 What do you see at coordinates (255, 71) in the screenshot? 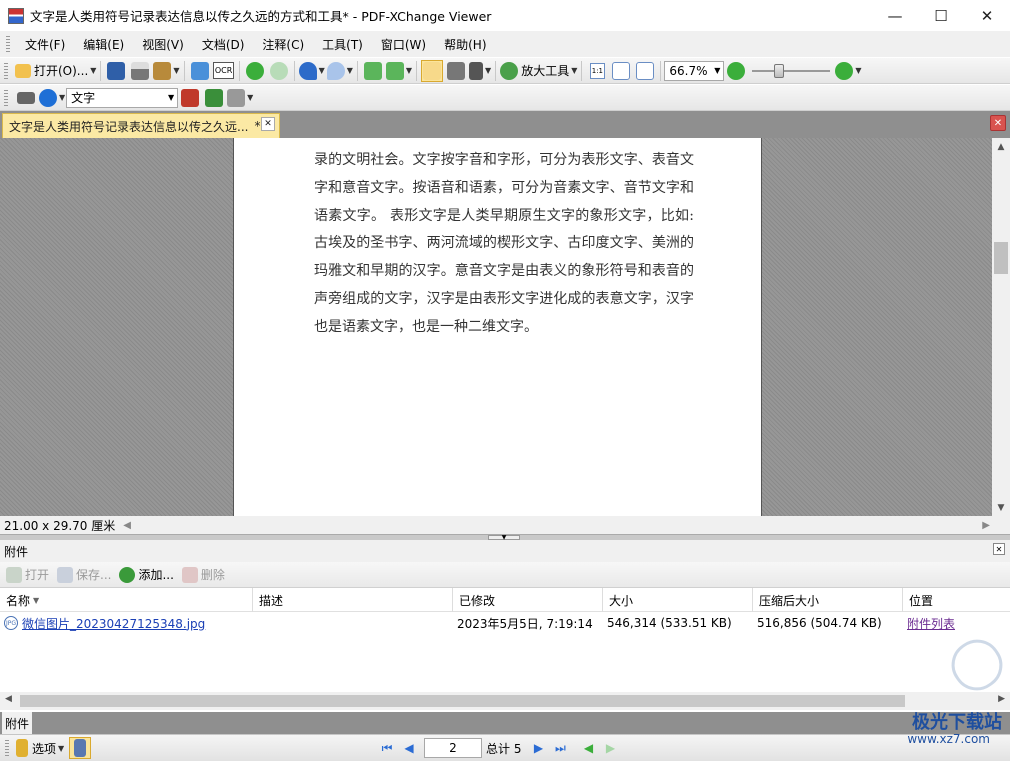
I see `back-button` at bounding box center [255, 71].